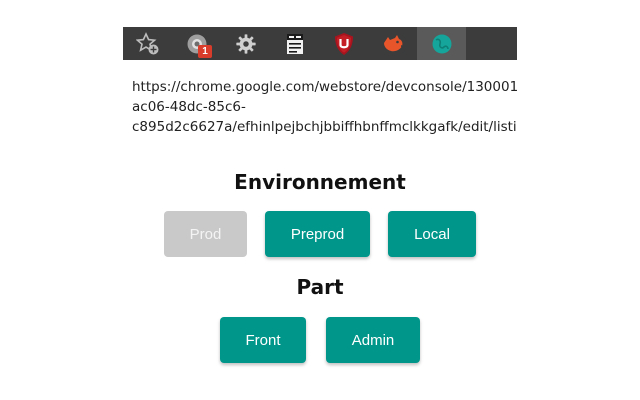 The width and height of the screenshot is (640, 400). Describe the element at coordinates (189, 107) in the screenshot. I see `url-line: ac06-48dc-85c6-` at that location.